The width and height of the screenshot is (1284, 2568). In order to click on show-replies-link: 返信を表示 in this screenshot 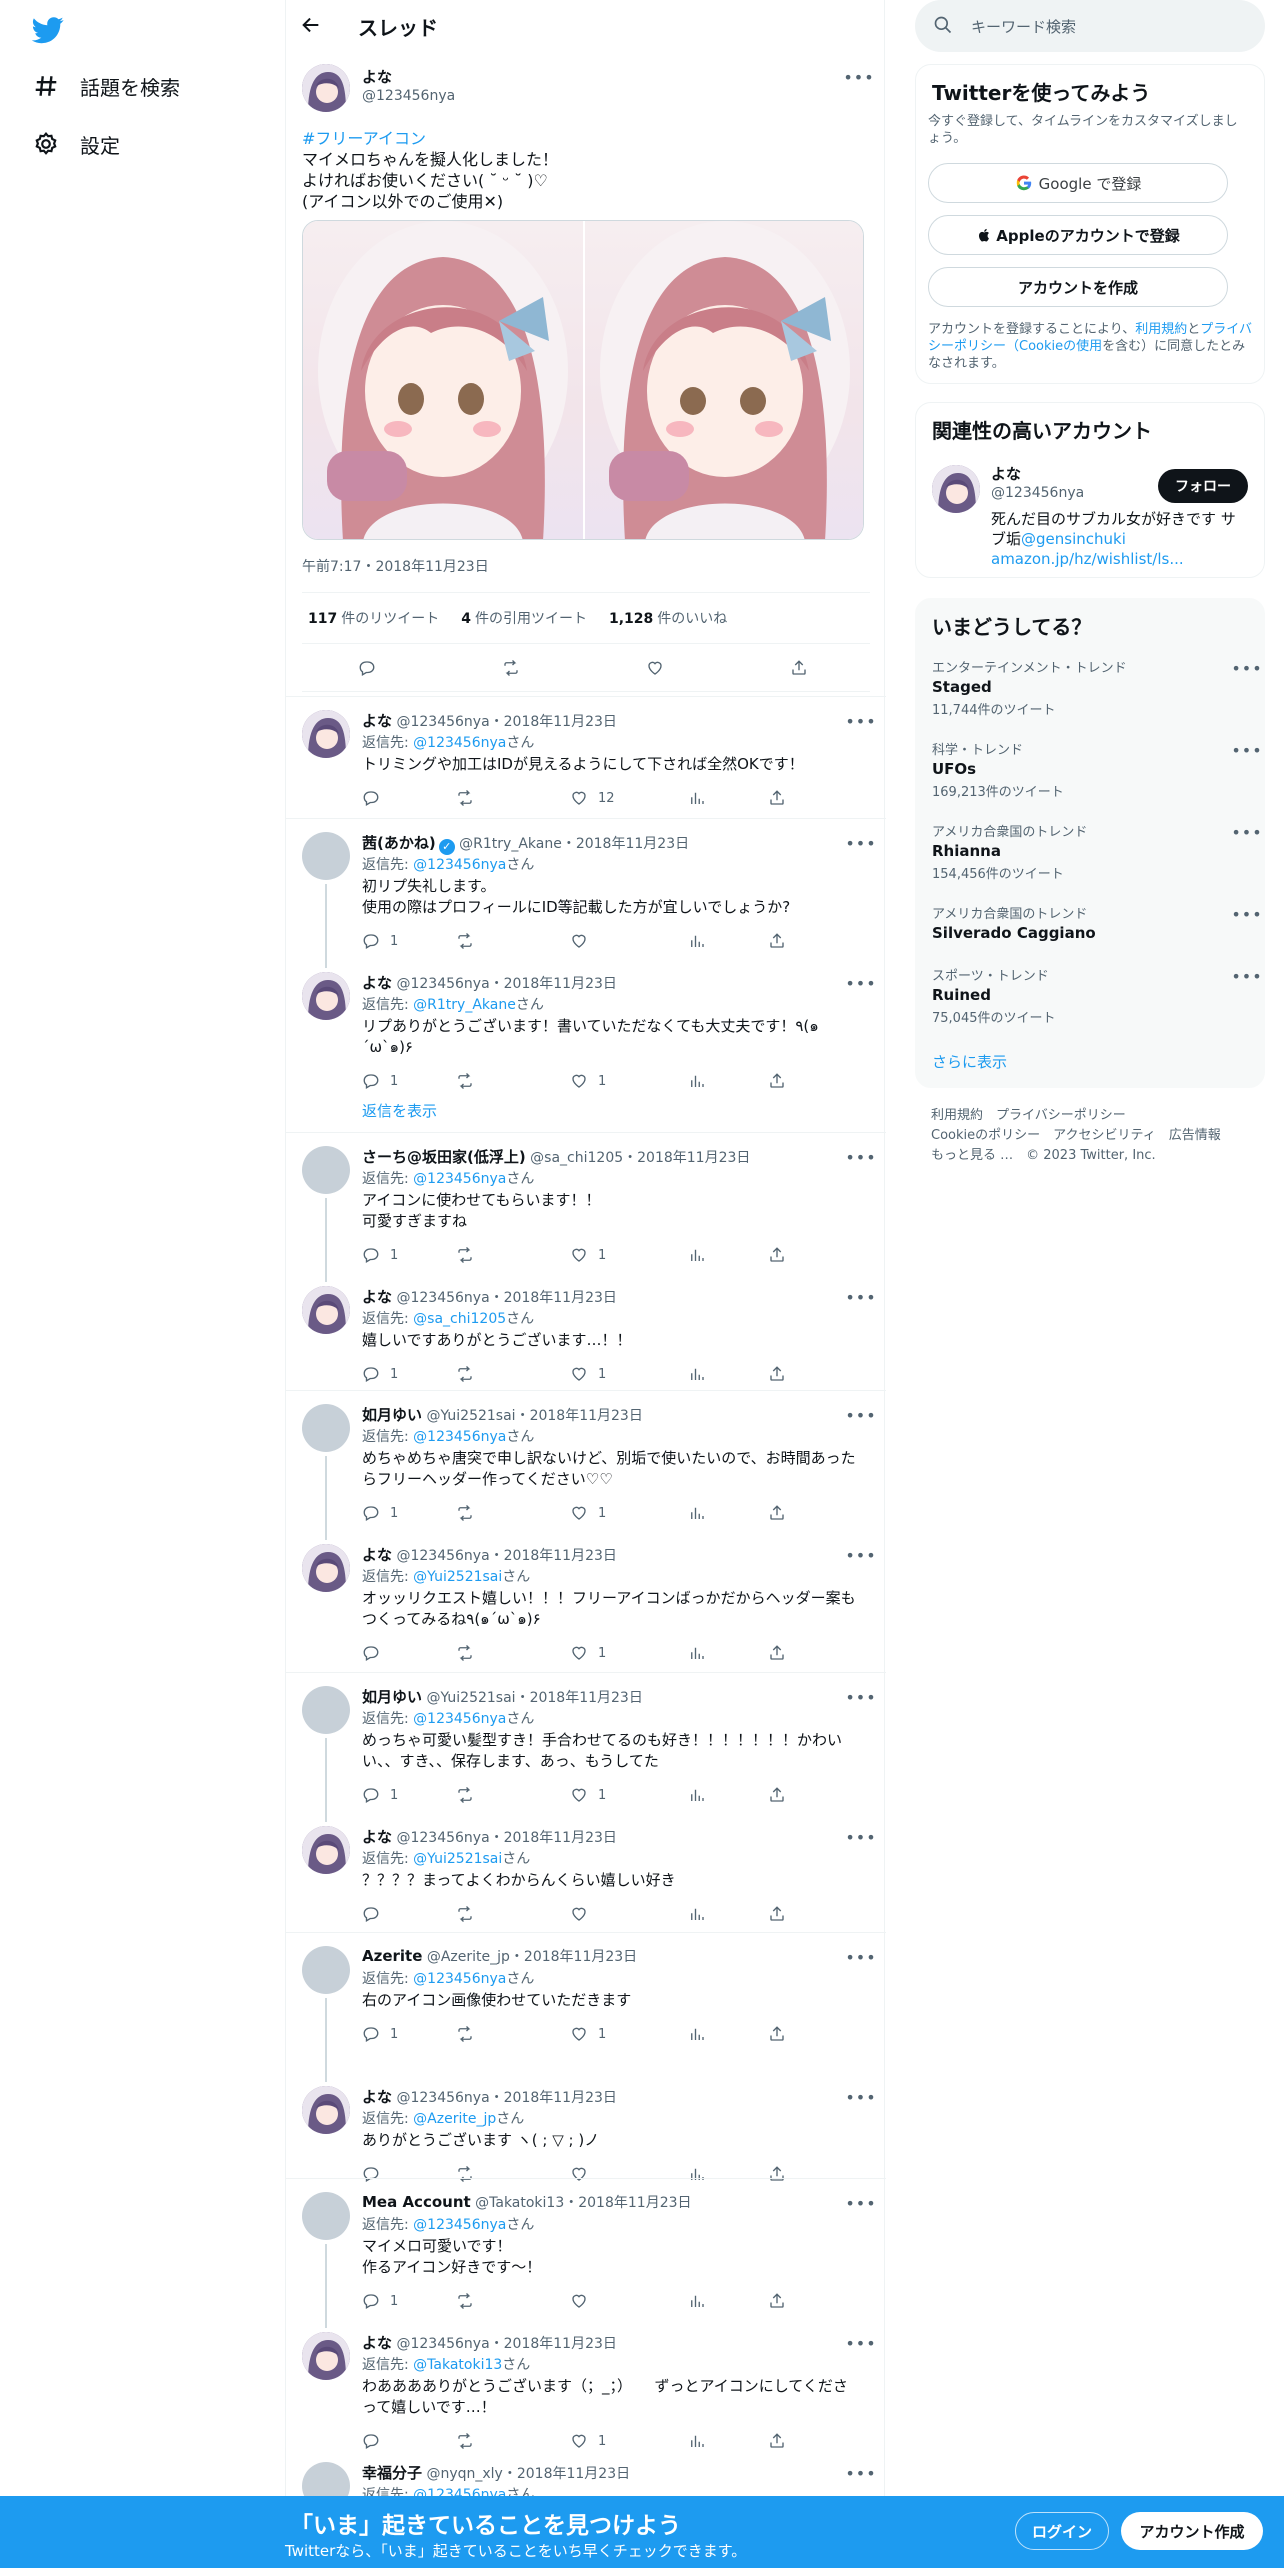, I will do `click(399, 1110)`.